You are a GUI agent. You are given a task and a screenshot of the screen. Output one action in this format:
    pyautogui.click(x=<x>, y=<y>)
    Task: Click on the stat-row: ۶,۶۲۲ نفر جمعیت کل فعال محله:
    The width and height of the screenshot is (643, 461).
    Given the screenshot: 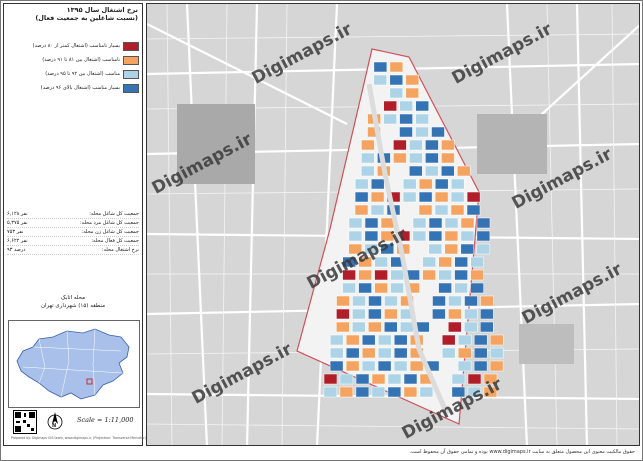 What is the action you would take?
    pyautogui.click(x=73, y=241)
    